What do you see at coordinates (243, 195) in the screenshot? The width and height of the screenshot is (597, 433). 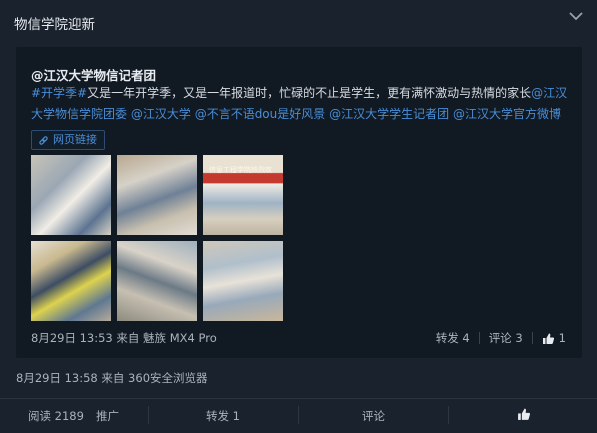 I see `photo-thumbnail: 信息工程学院热烈欢` at bounding box center [243, 195].